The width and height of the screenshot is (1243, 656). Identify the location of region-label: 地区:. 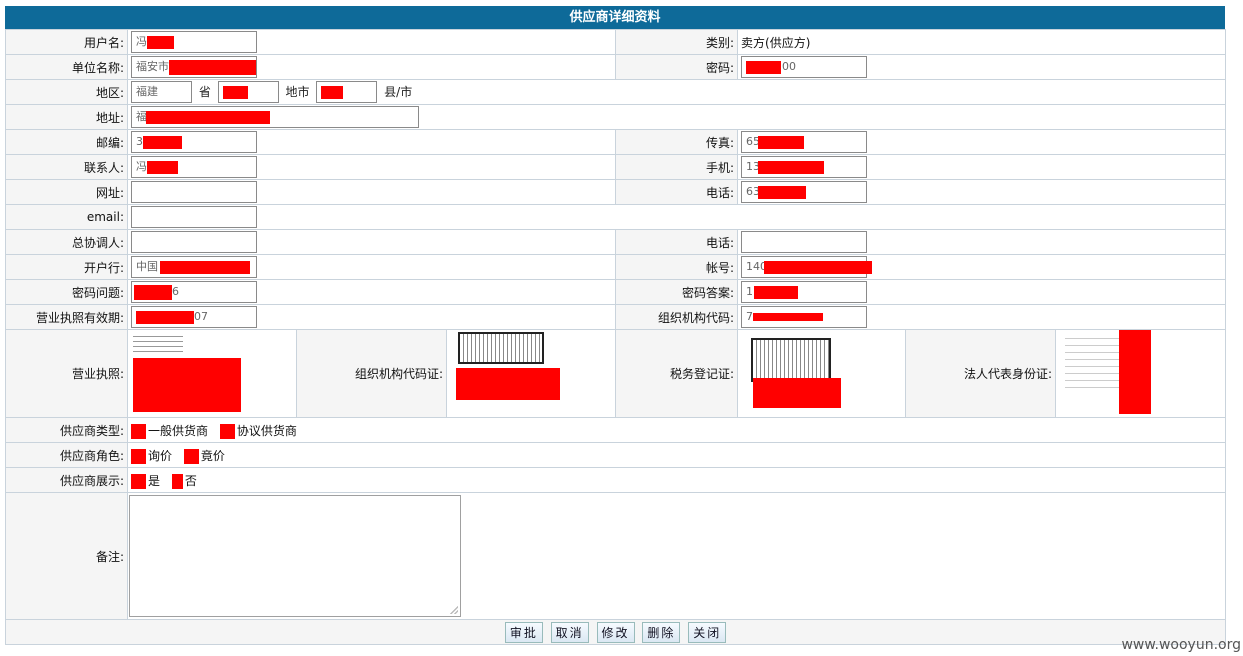
(66, 92).